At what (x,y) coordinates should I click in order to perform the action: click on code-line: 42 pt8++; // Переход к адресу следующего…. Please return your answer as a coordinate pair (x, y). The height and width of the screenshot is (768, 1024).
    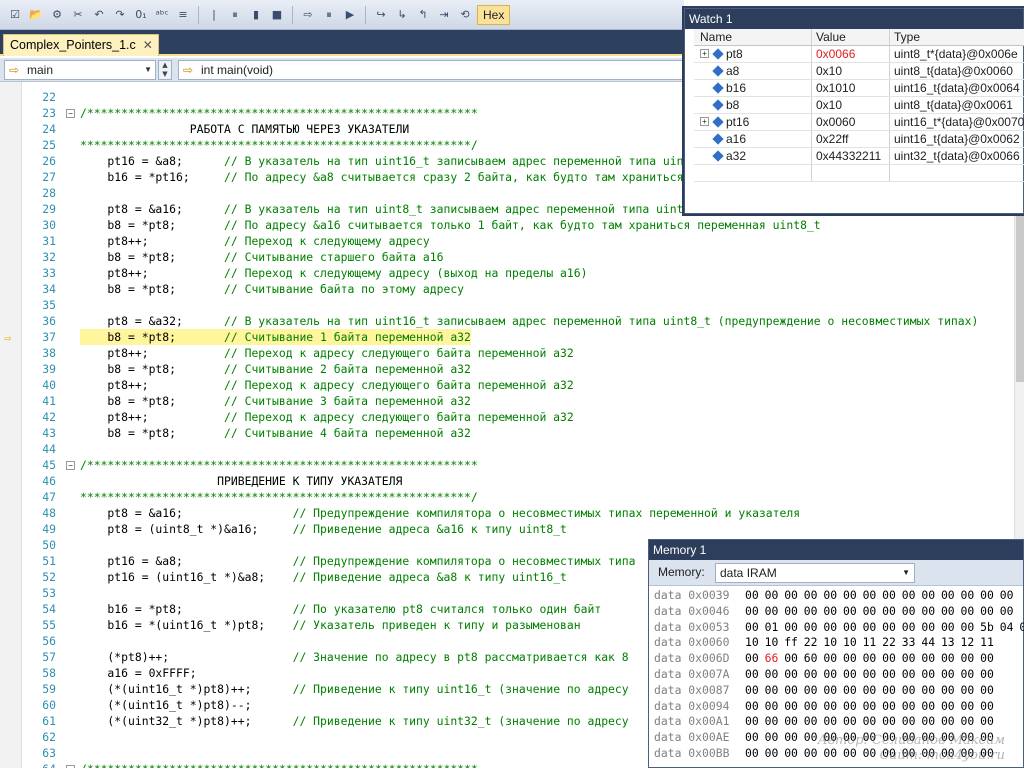
    Looking at the image, I should click on (507, 417).